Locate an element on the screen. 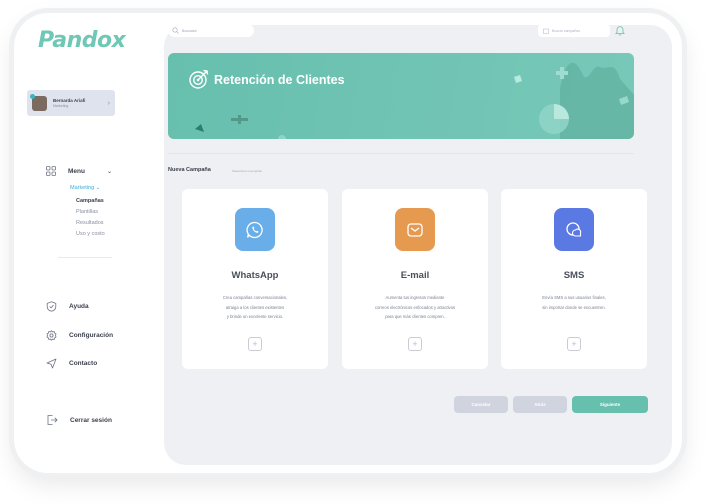 This screenshot has height=504, width=714. nav-contact-label: Contacto is located at coordinates (83, 363).